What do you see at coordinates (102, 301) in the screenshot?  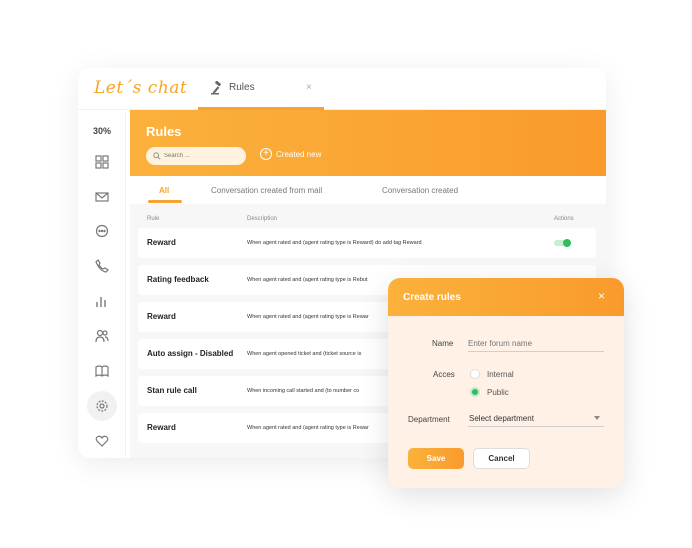 I see `stats-icon` at bounding box center [102, 301].